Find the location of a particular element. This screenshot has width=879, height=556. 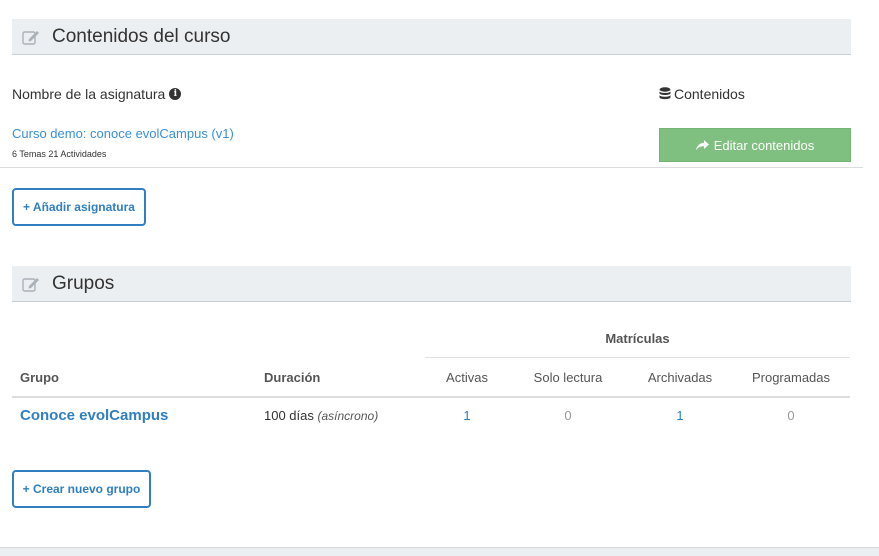

database-icon is located at coordinates (665, 93).